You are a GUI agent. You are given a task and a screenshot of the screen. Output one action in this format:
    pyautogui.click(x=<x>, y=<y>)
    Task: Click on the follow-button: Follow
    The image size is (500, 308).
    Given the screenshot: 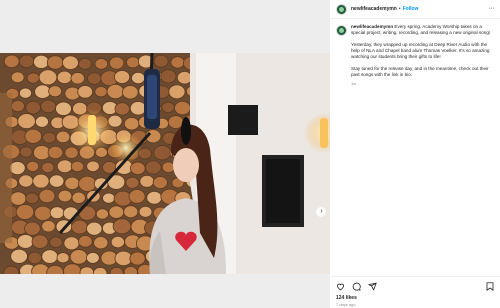 What is the action you would take?
    pyautogui.click(x=411, y=9)
    